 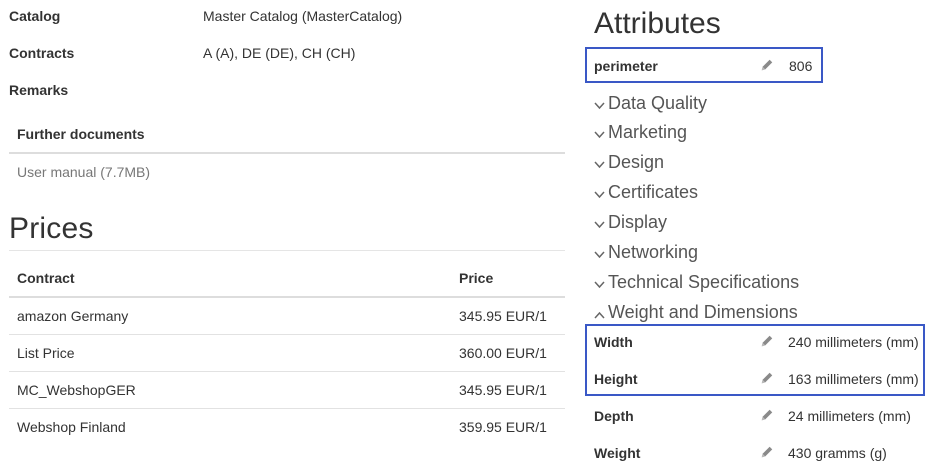 What do you see at coordinates (638, 222) in the screenshot?
I see `group-label: Display` at bounding box center [638, 222].